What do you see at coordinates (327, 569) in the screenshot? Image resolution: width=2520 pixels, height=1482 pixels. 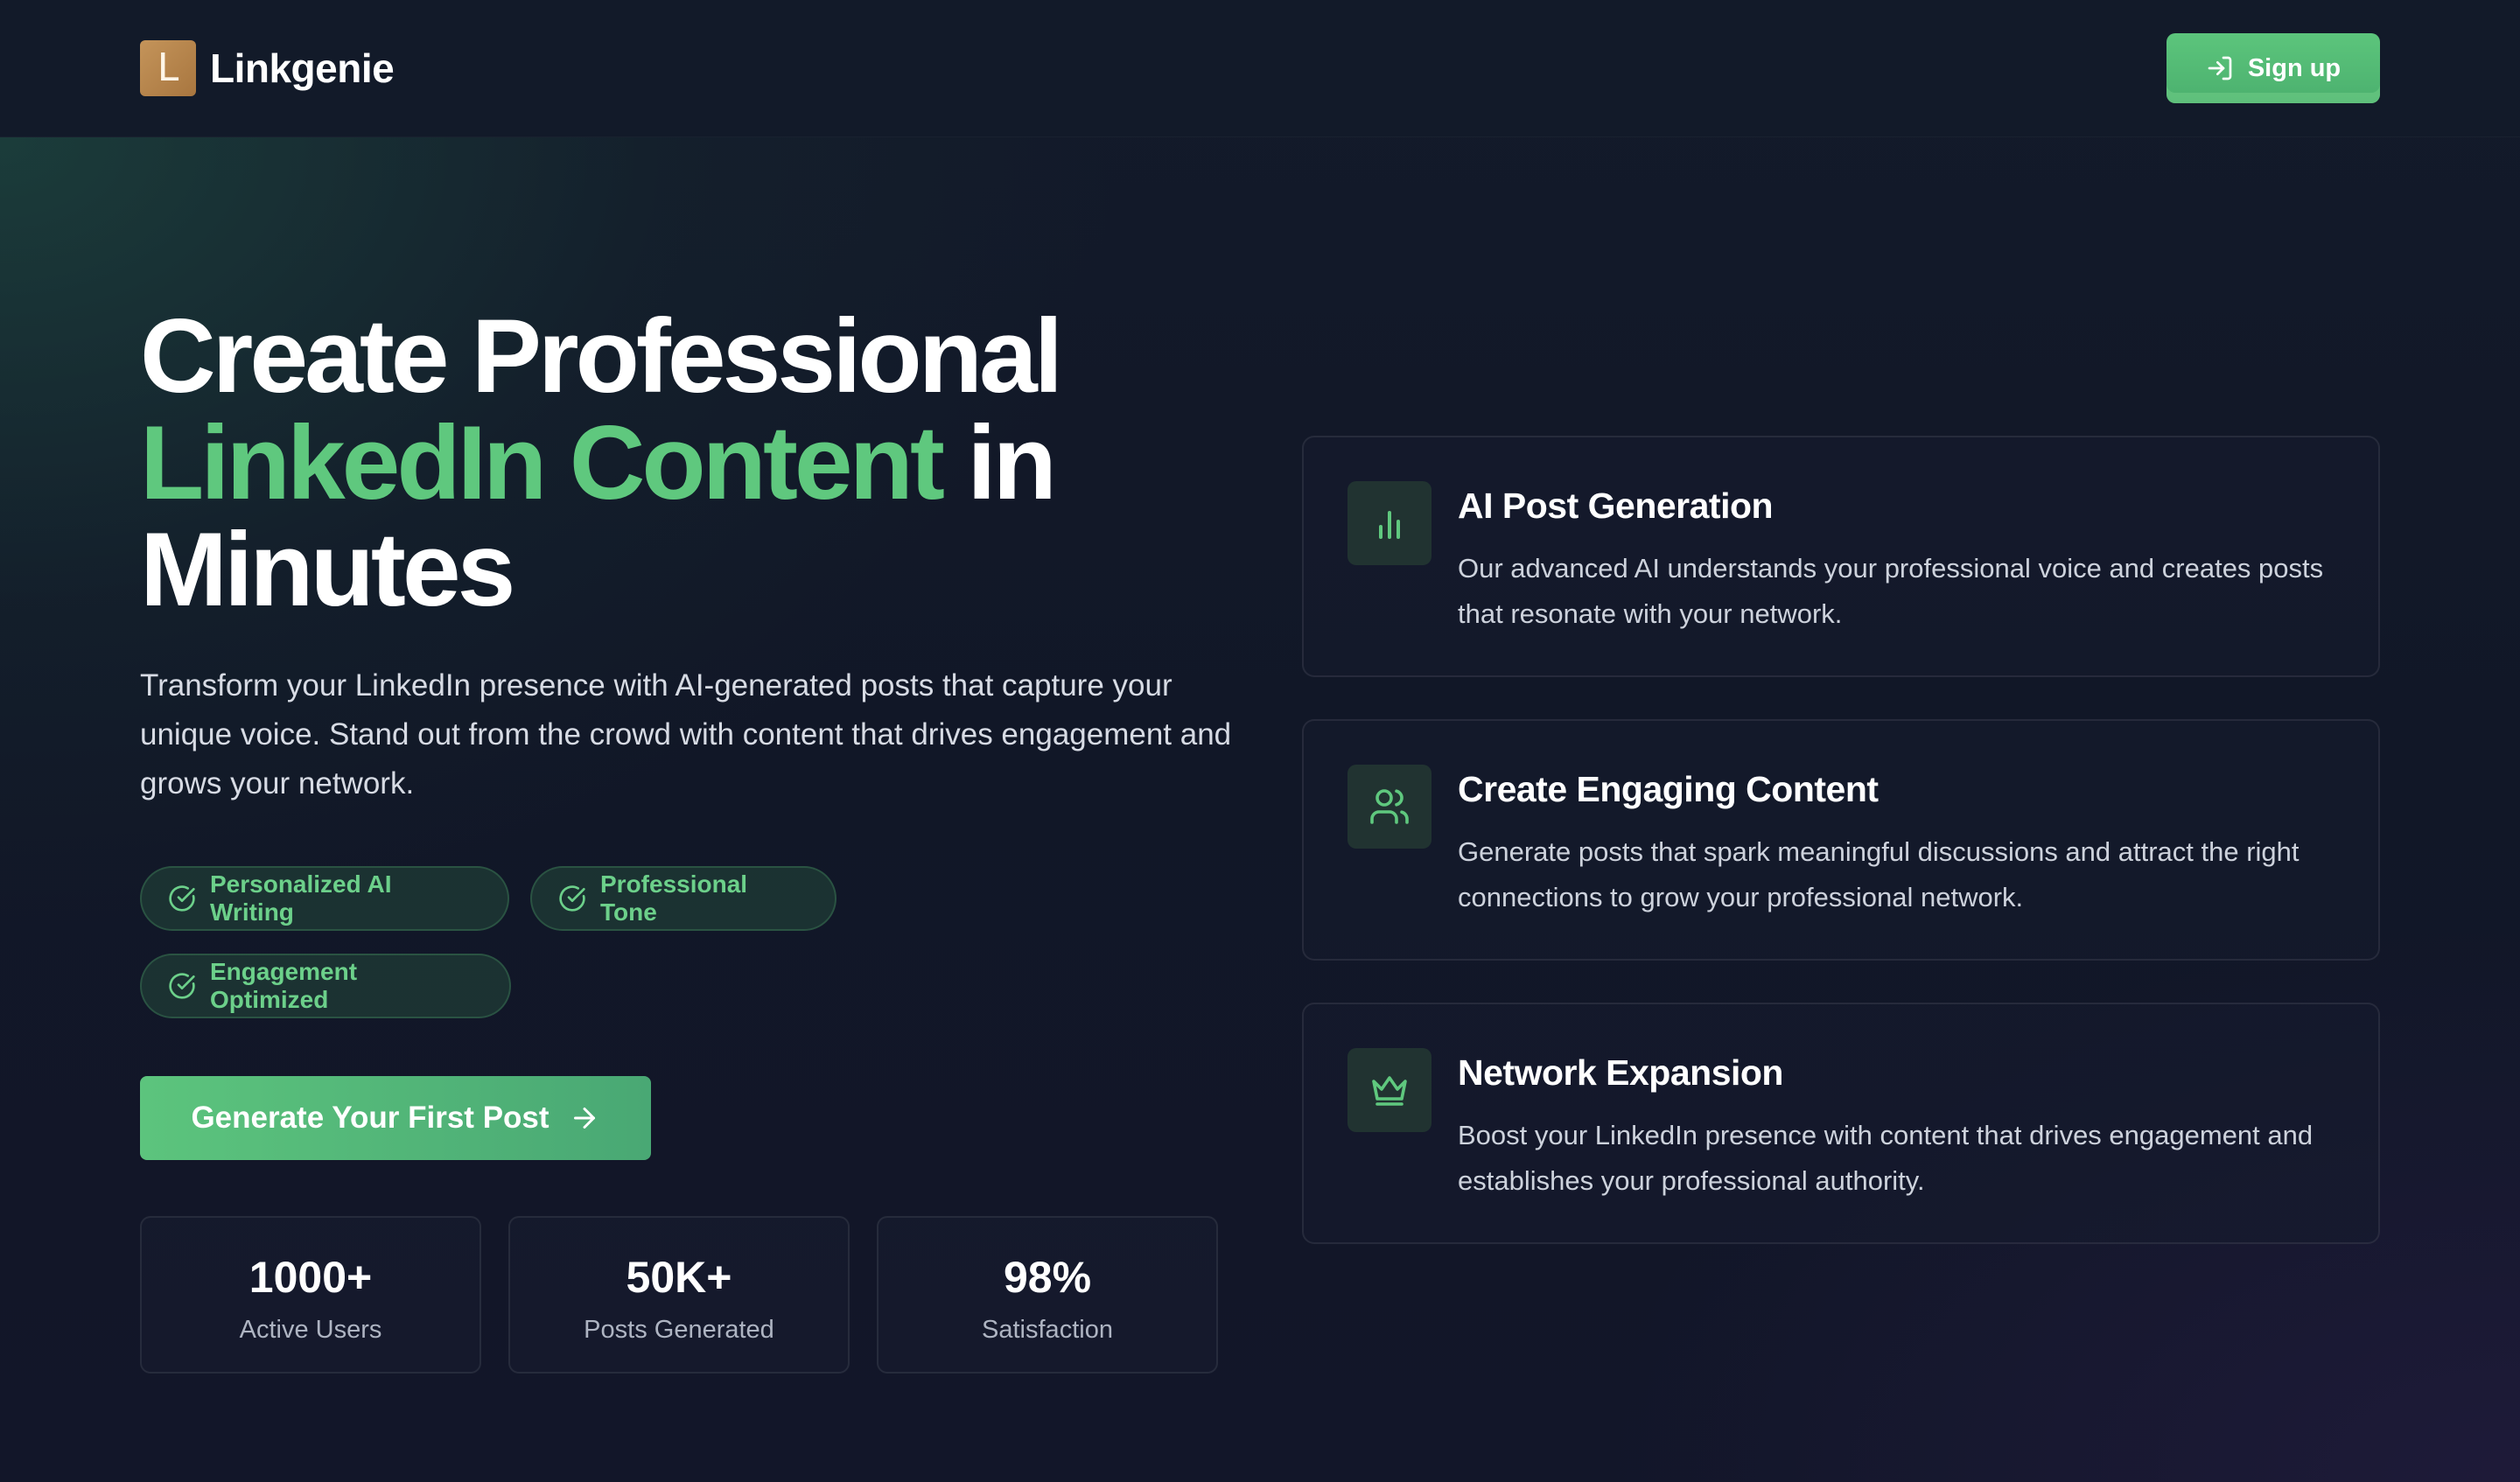 I see `hero-title-line-3: Minutes` at bounding box center [327, 569].